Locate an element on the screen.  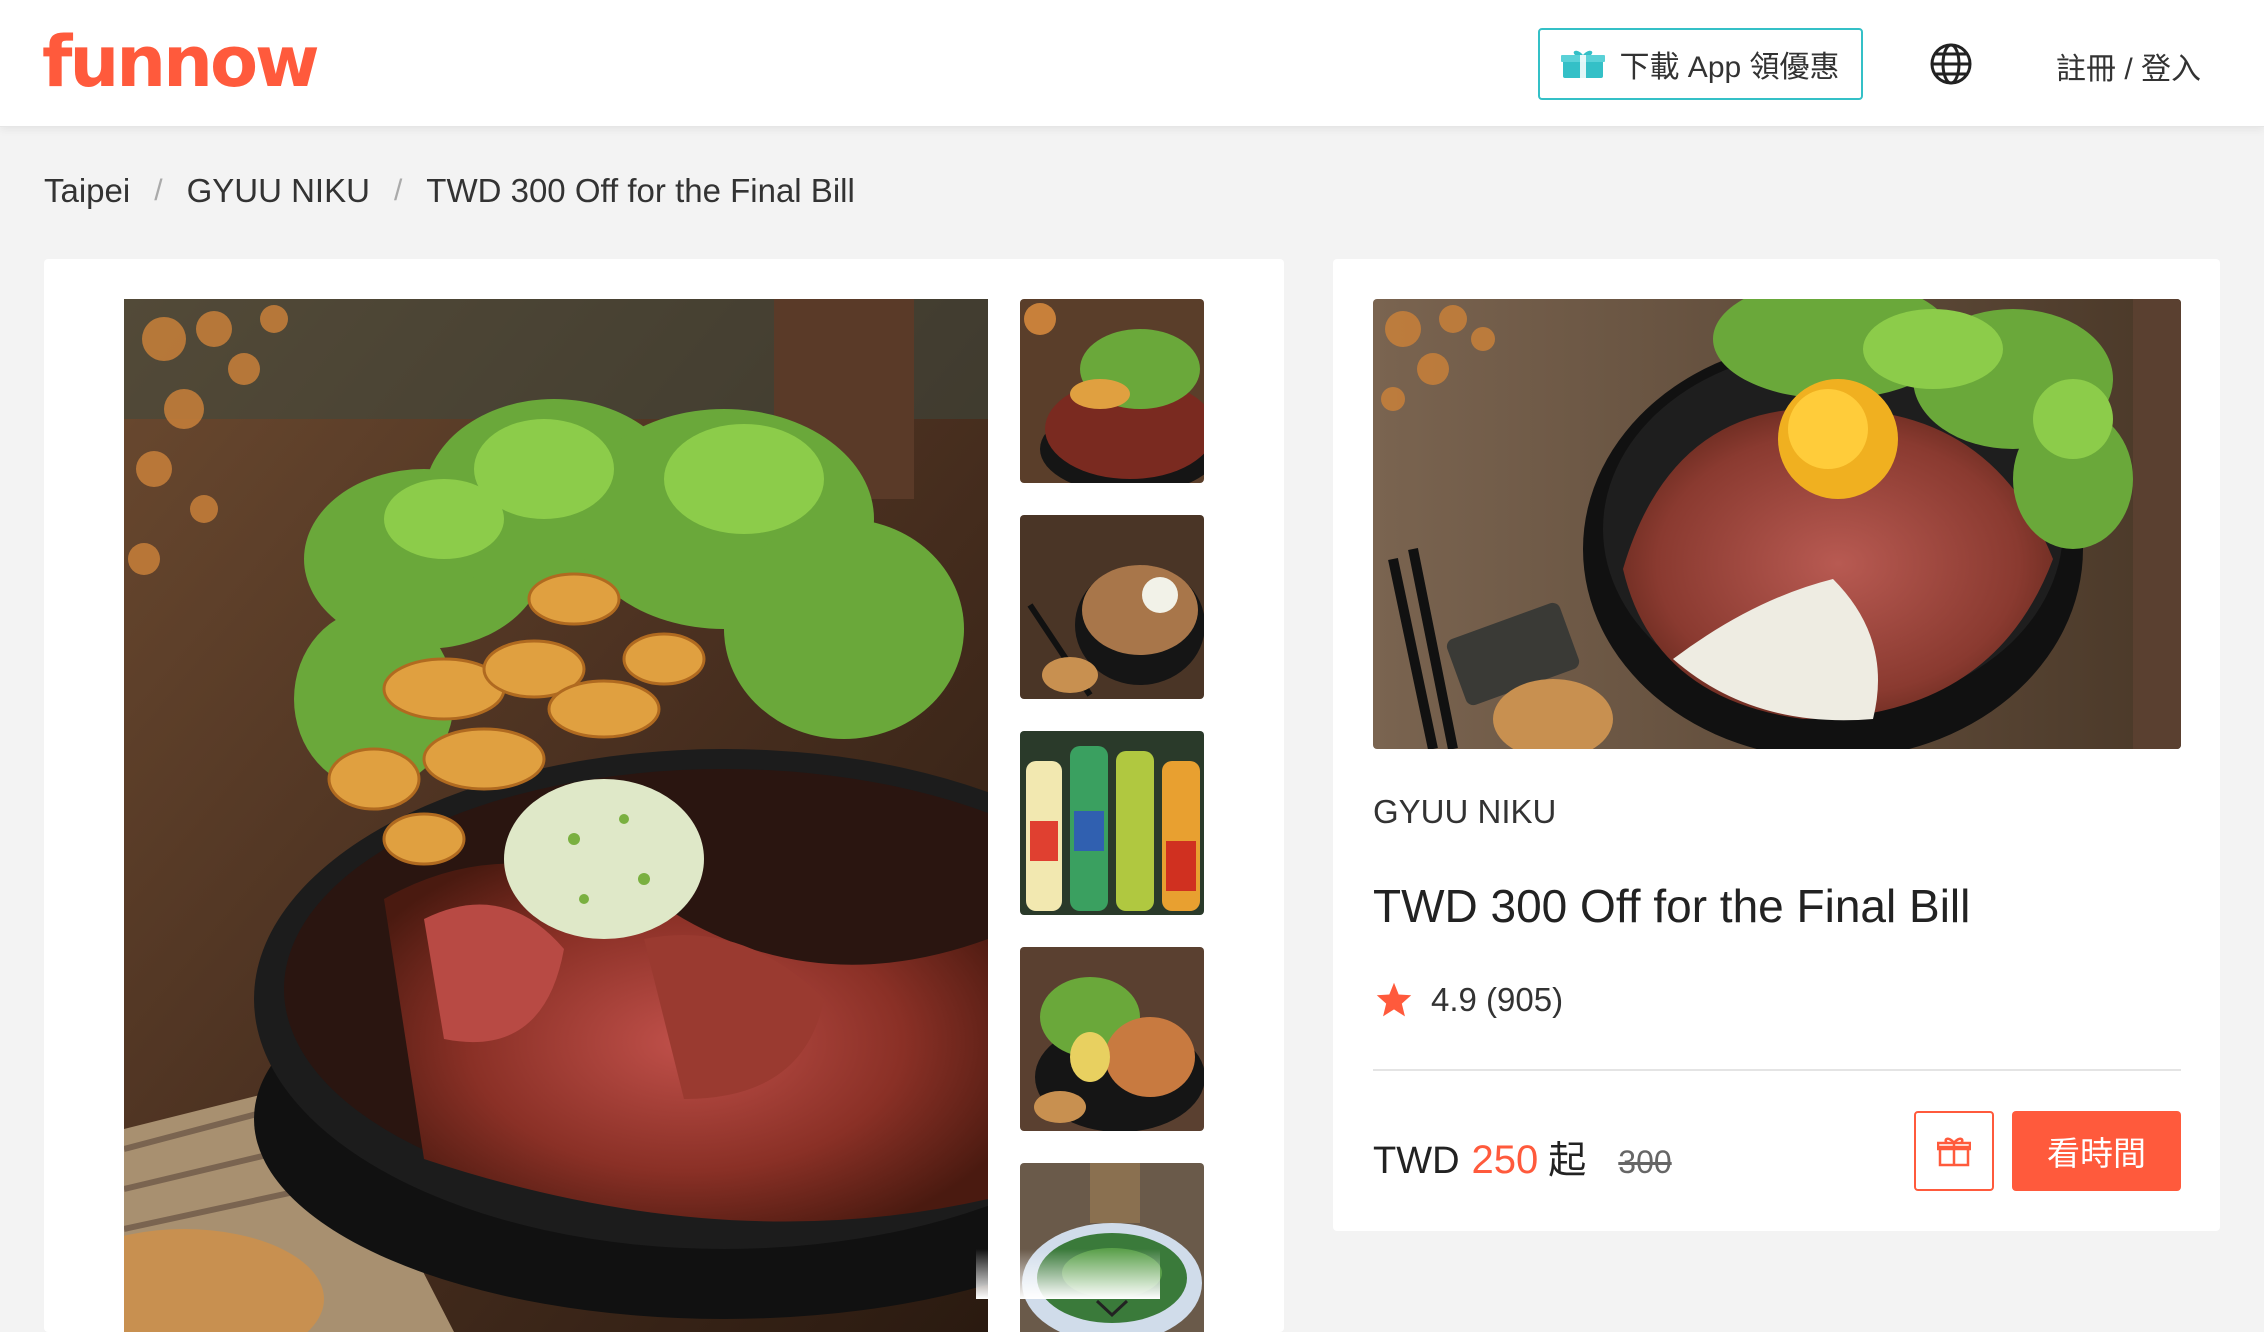
price-amount: 250 is located at coordinates (1505, 1160).